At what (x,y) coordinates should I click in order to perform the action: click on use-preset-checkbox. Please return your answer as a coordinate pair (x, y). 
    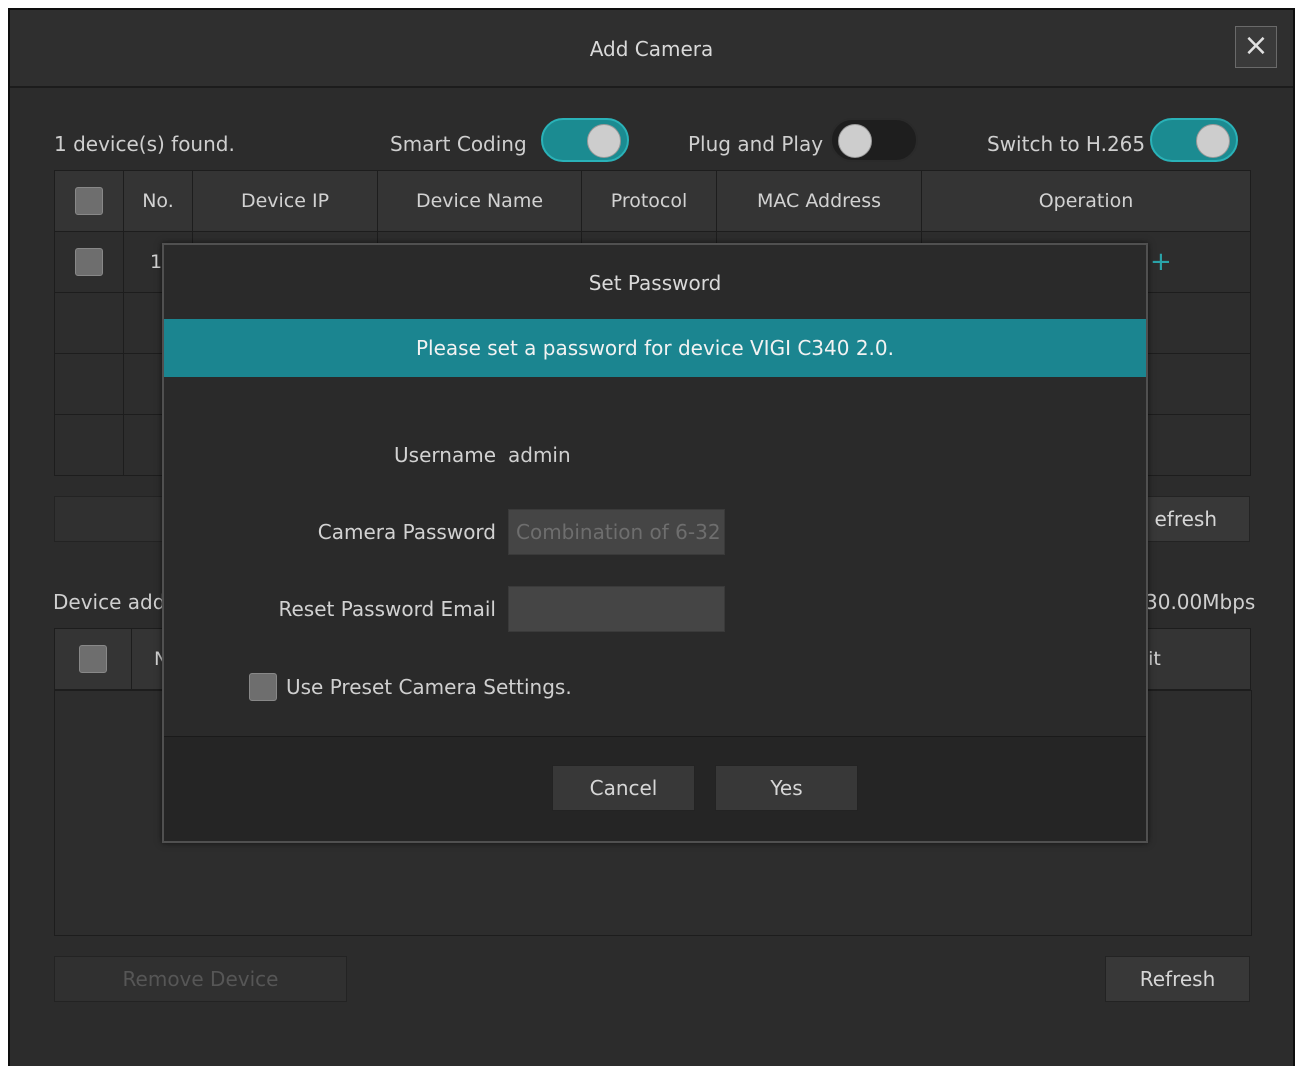
    Looking at the image, I should click on (263, 687).